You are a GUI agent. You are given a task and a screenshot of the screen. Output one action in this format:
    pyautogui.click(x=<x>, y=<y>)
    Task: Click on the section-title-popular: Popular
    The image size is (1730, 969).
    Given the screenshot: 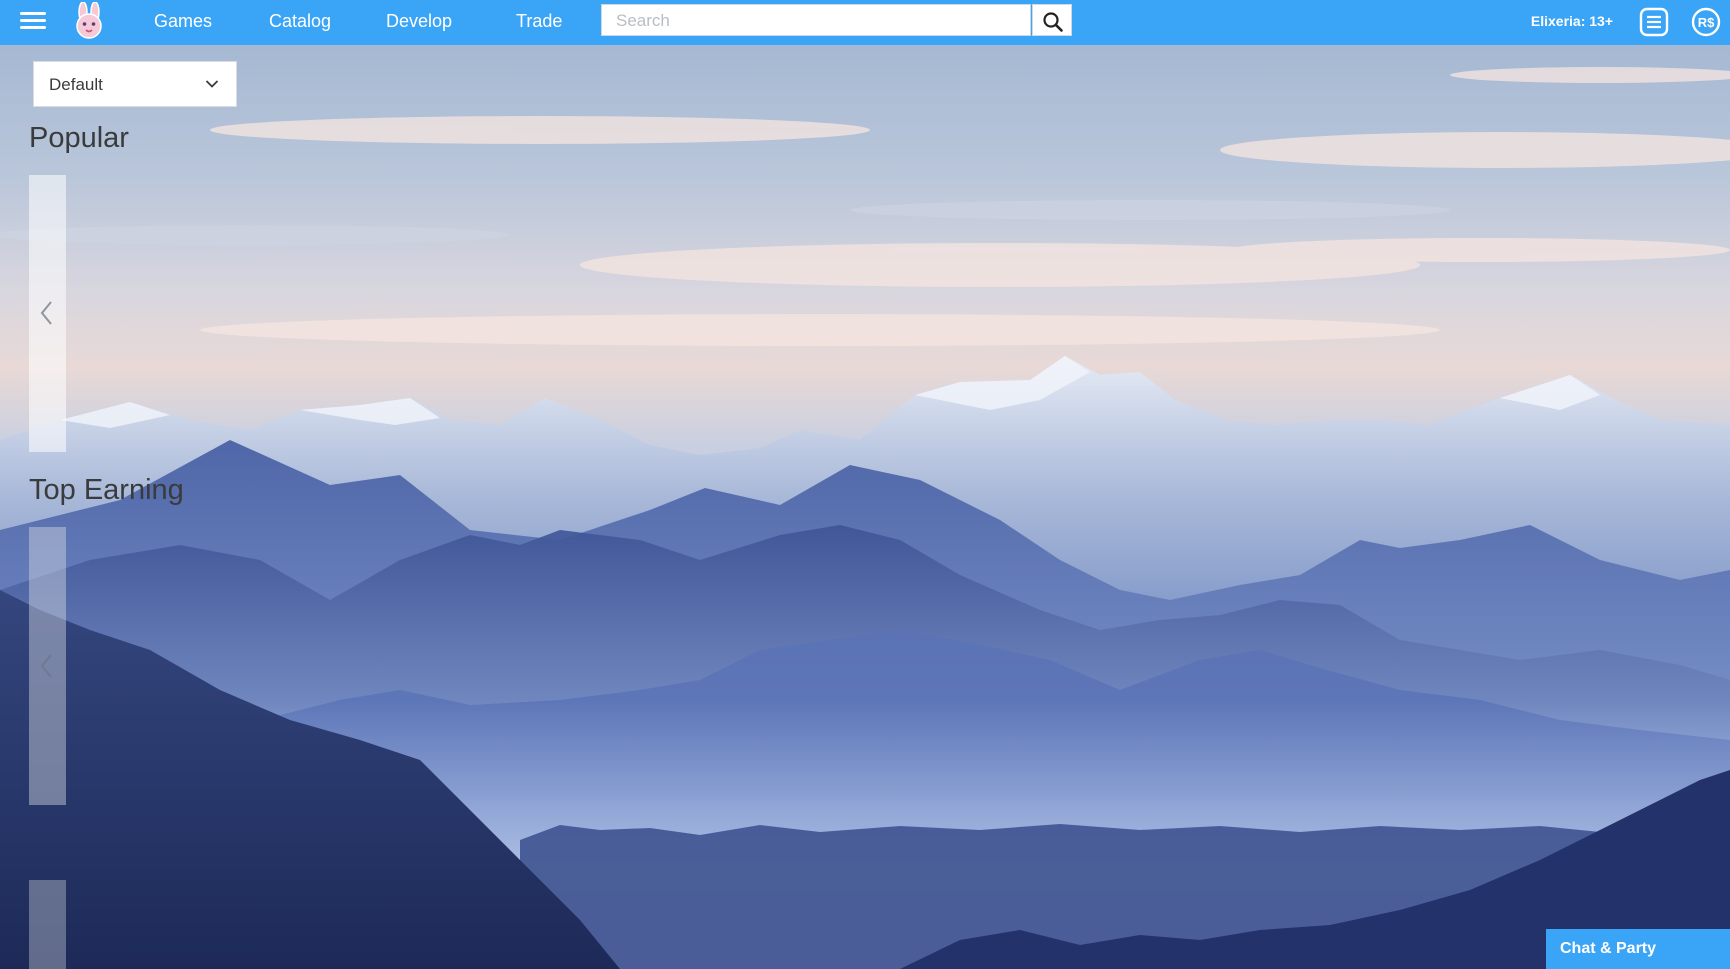 What is the action you would take?
    pyautogui.click(x=79, y=138)
    